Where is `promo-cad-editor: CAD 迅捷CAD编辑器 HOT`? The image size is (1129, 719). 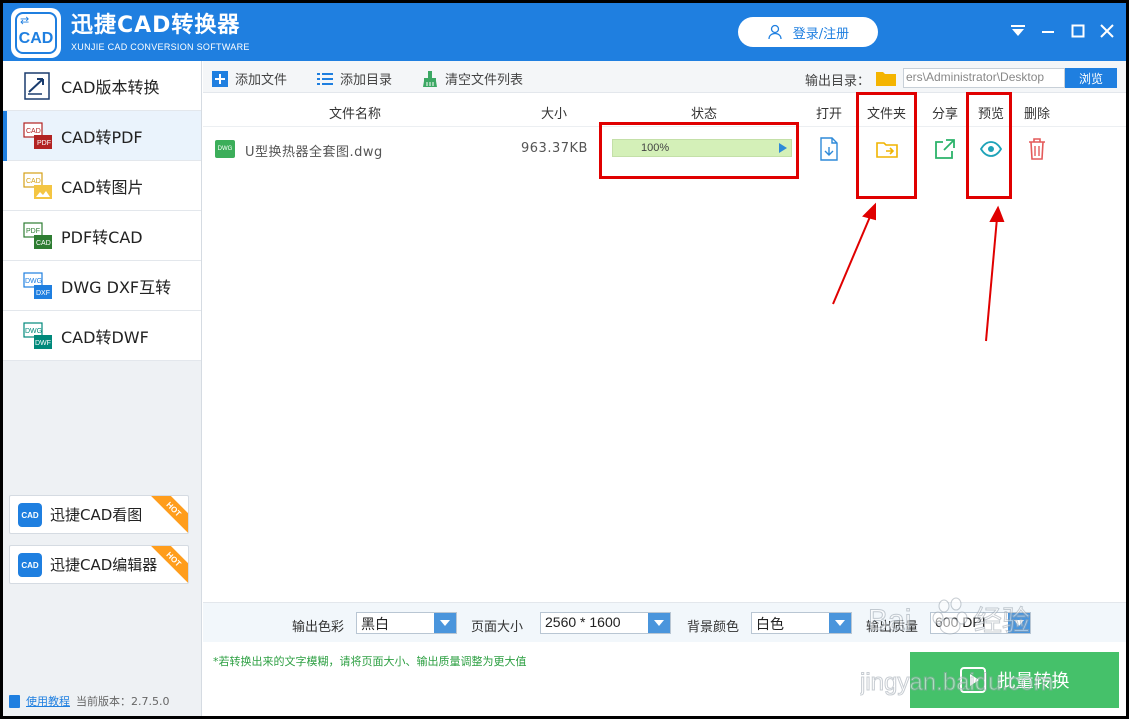
promo-cad-editor: CAD 迅捷CAD编辑器 HOT is located at coordinates (99, 564).